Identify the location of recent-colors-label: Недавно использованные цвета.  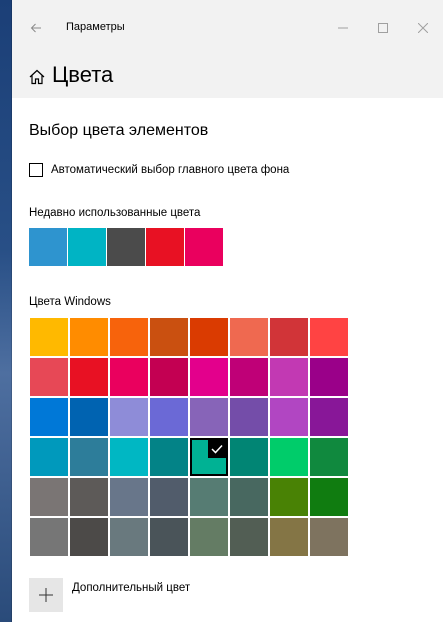
(115, 213).